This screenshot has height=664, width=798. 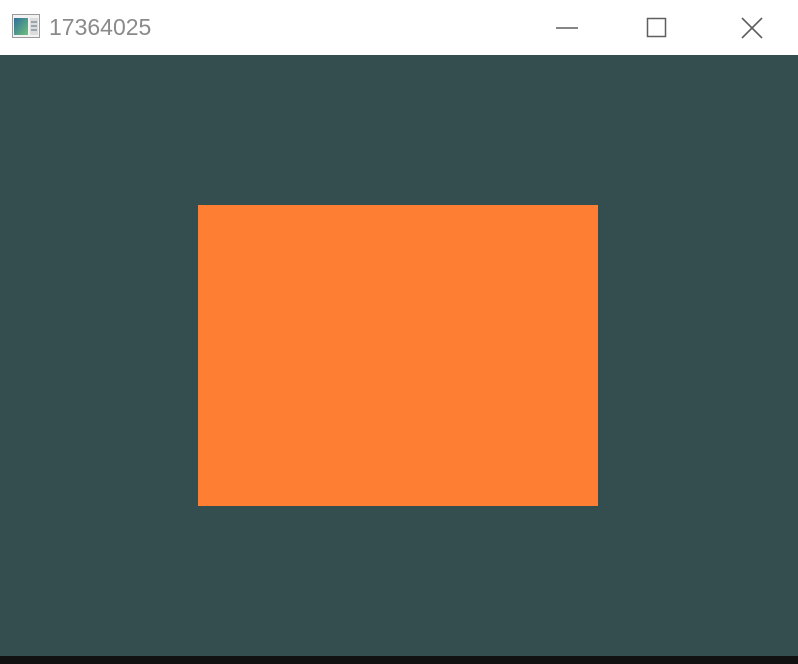 I want to click on window-bottom-edge, so click(x=399, y=660).